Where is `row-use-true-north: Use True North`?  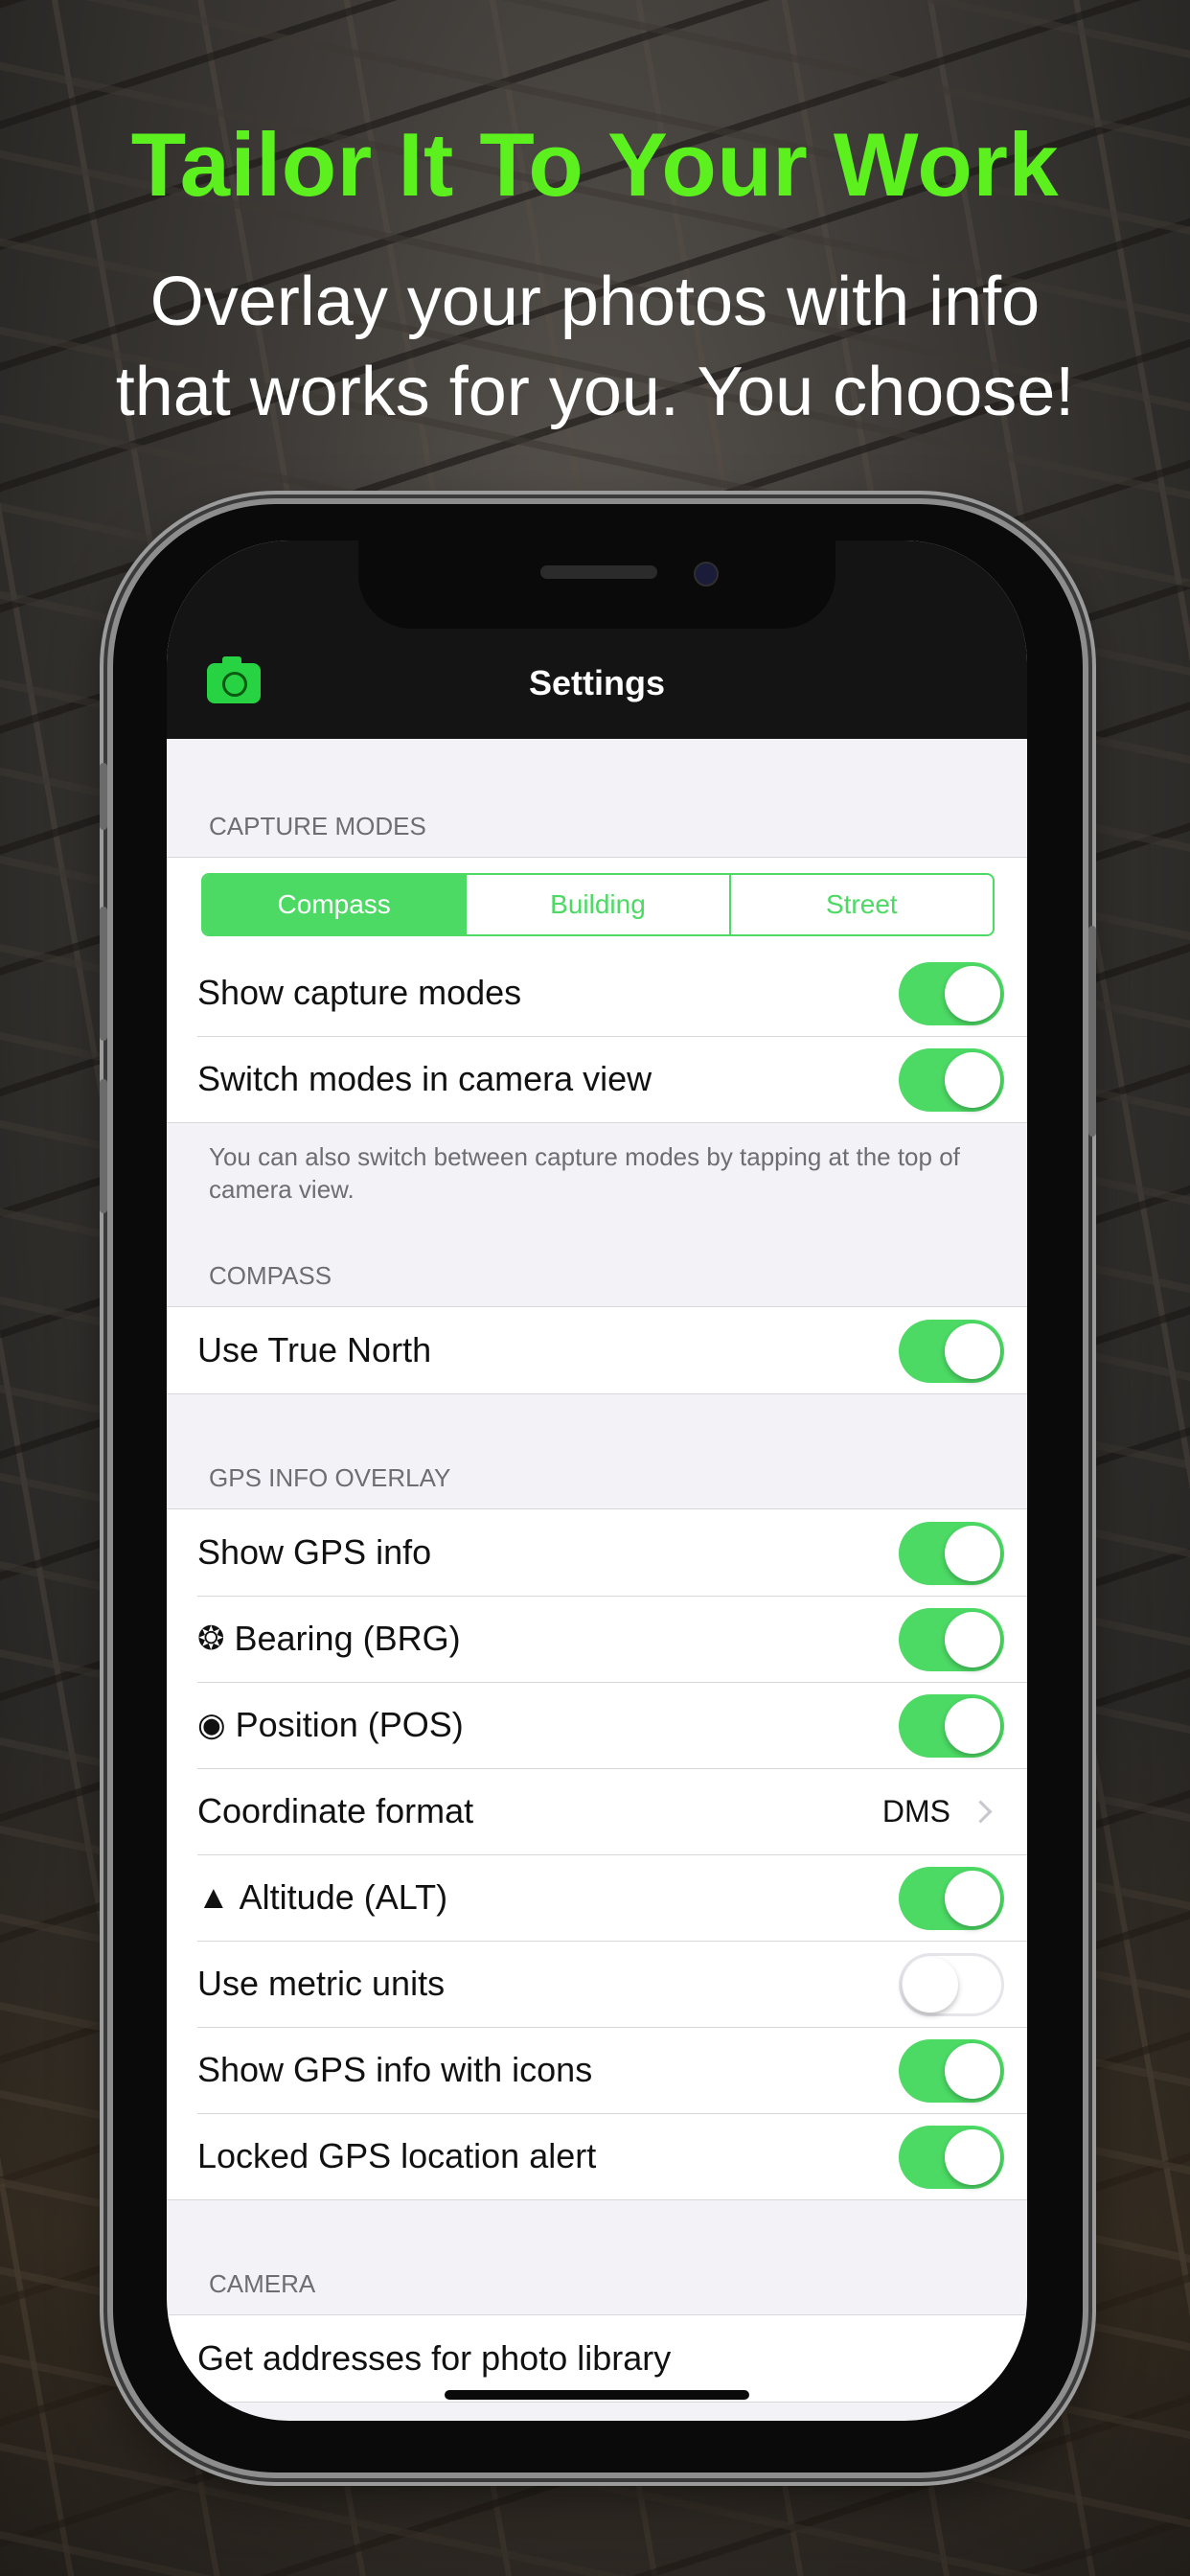 row-use-true-north: Use True North is located at coordinates (597, 1350).